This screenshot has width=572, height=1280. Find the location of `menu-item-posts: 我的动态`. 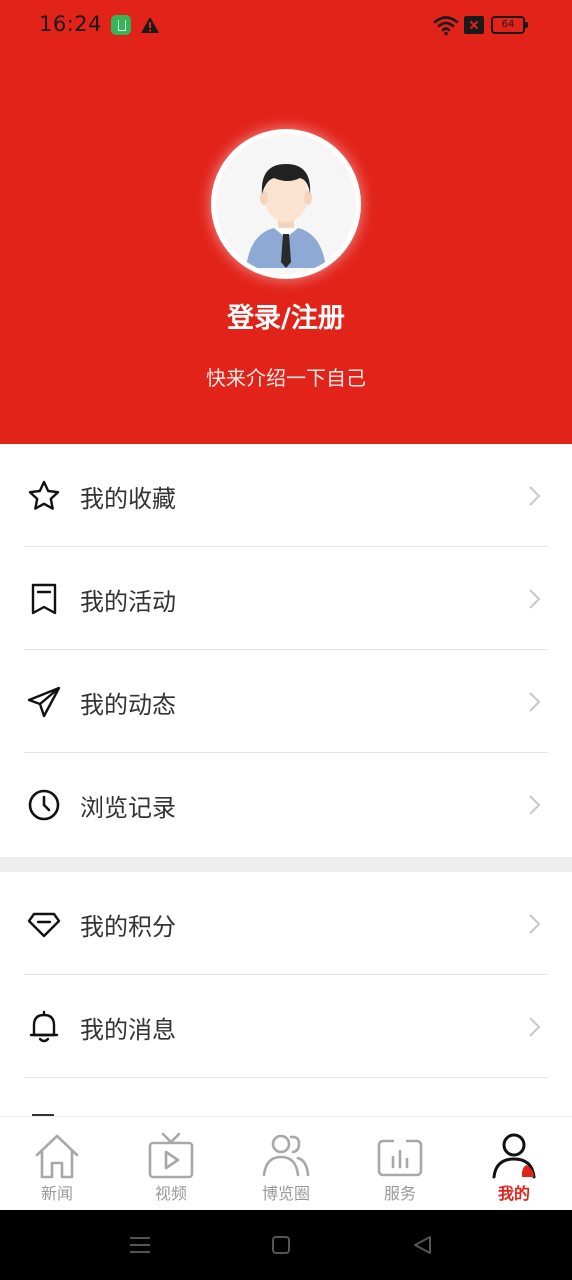

menu-item-posts: 我的动态 is located at coordinates (286, 701).